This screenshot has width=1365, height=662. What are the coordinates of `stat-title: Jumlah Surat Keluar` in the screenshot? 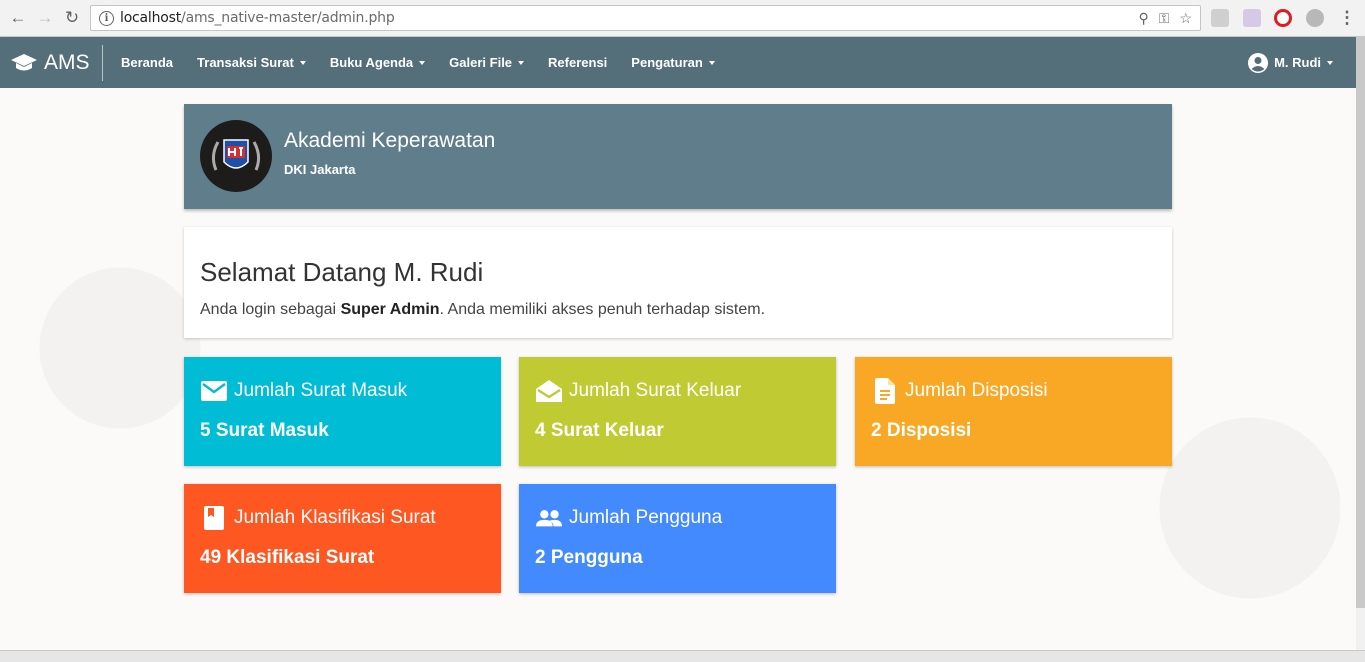 It's located at (655, 390).